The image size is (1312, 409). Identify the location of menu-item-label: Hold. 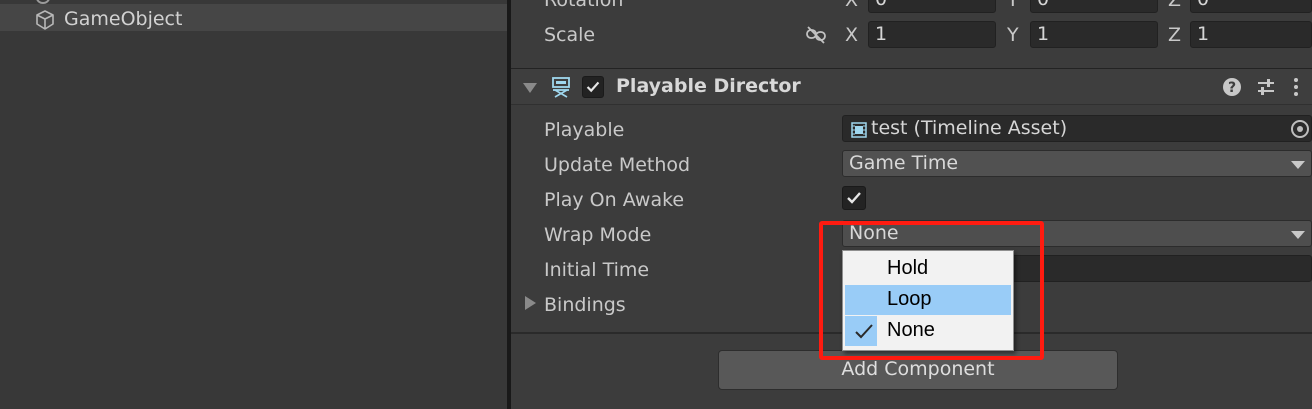
(908, 268).